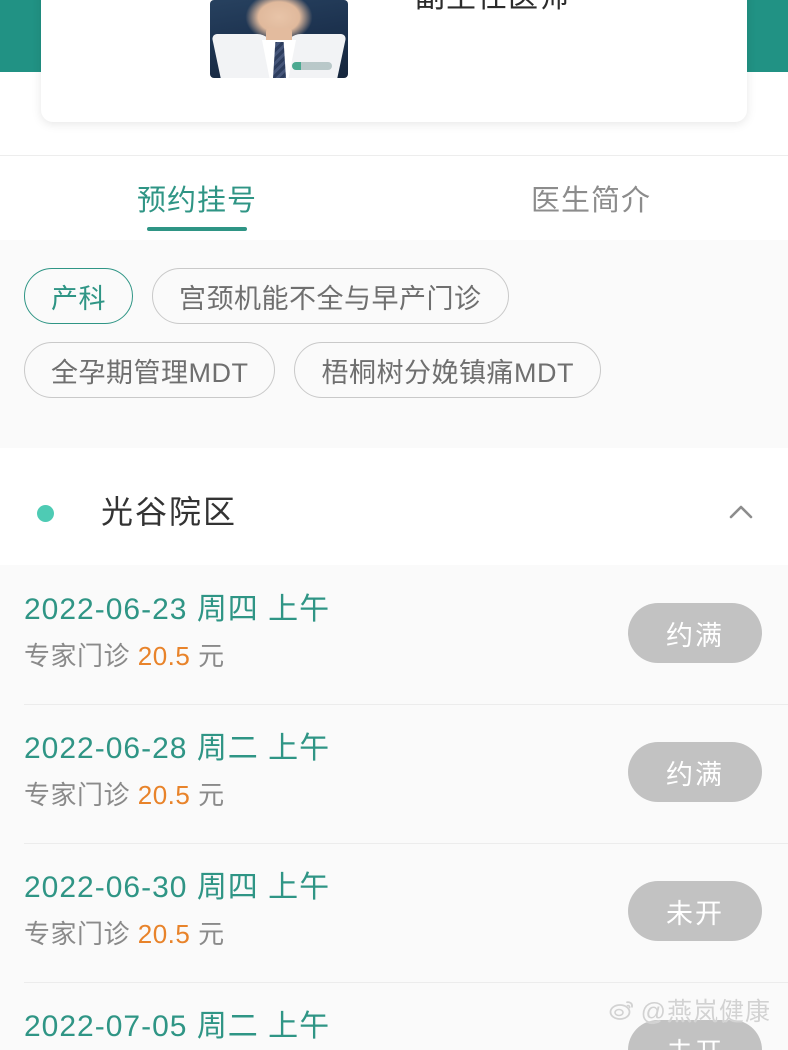 The width and height of the screenshot is (788, 1050). I want to click on schedule-row: 2022-06-30 周四 上午 专家门诊 20.5 元 未开, so click(394, 912).